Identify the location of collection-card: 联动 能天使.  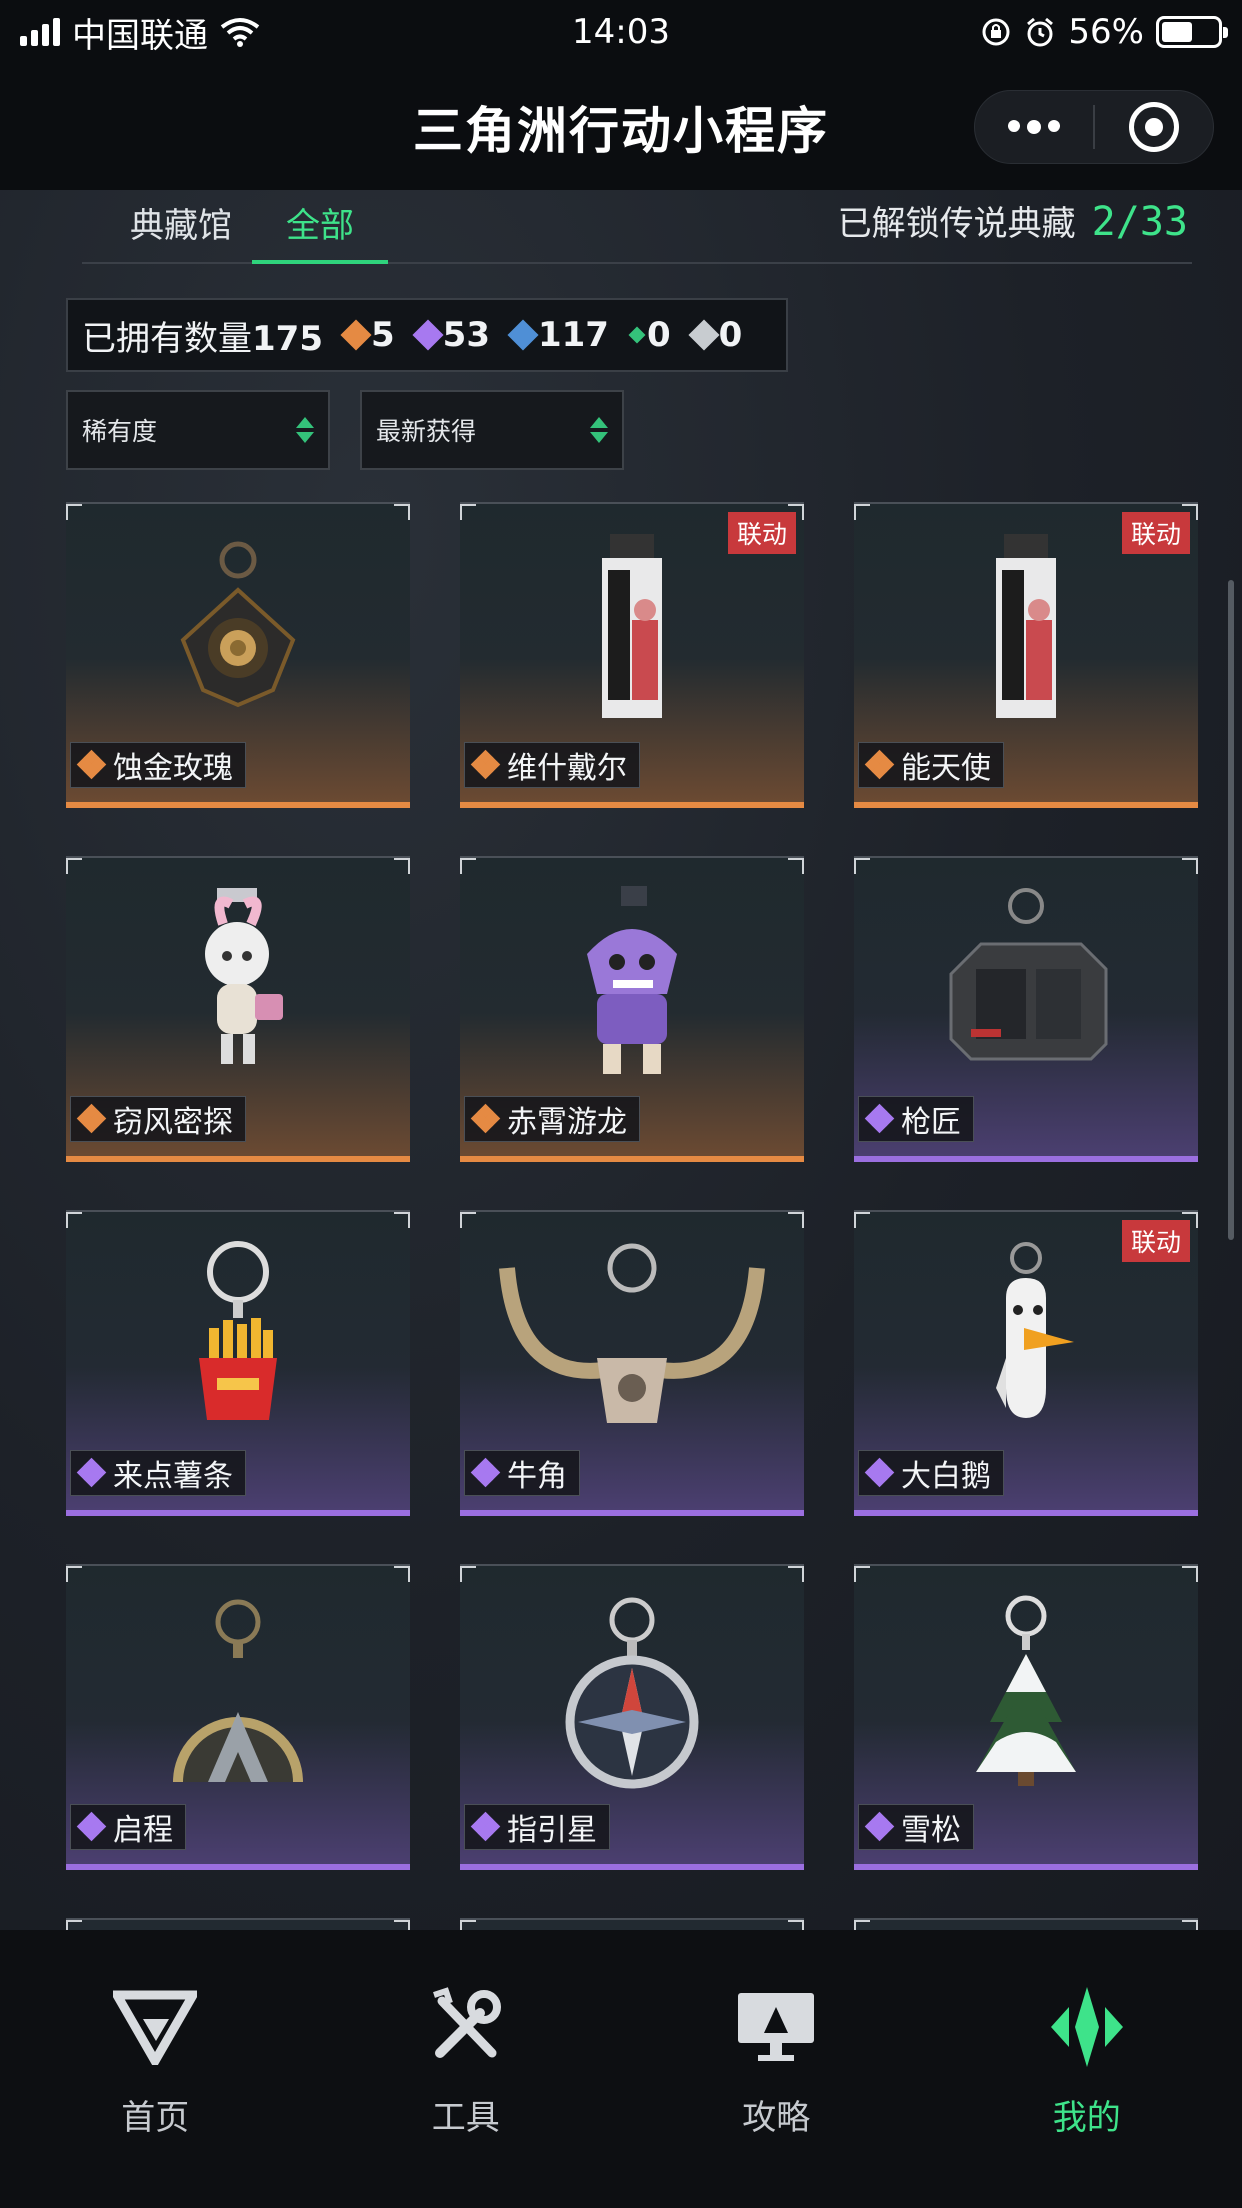
(1026, 655).